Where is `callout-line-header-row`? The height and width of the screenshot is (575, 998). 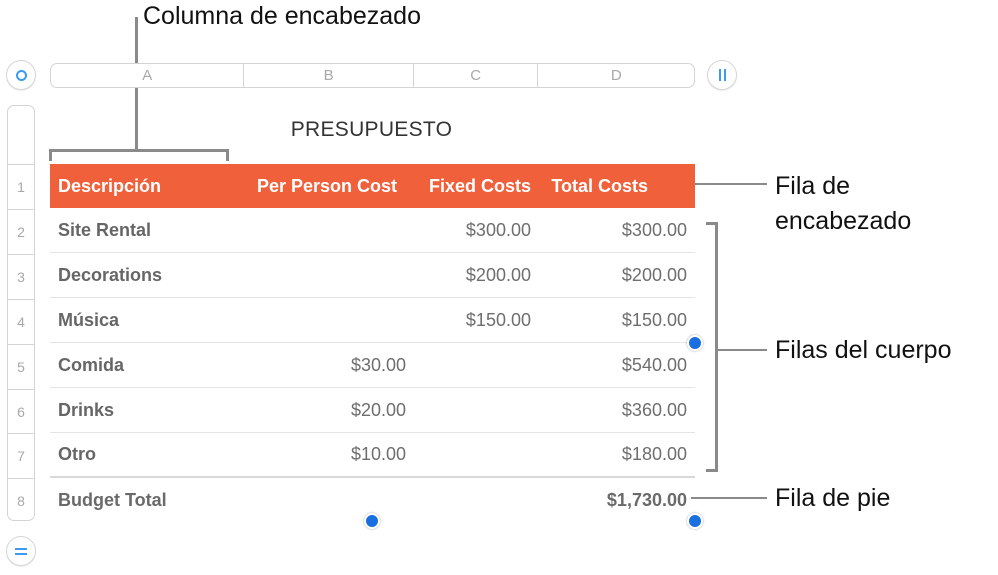 callout-line-header-row is located at coordinates (731, 184).